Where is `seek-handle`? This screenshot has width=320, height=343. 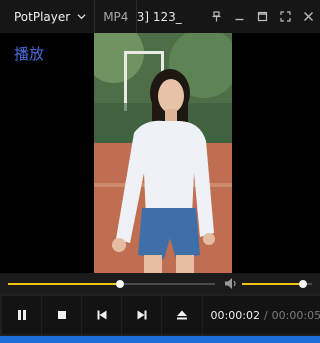 seek-handle is located at coordinates (119, 284).